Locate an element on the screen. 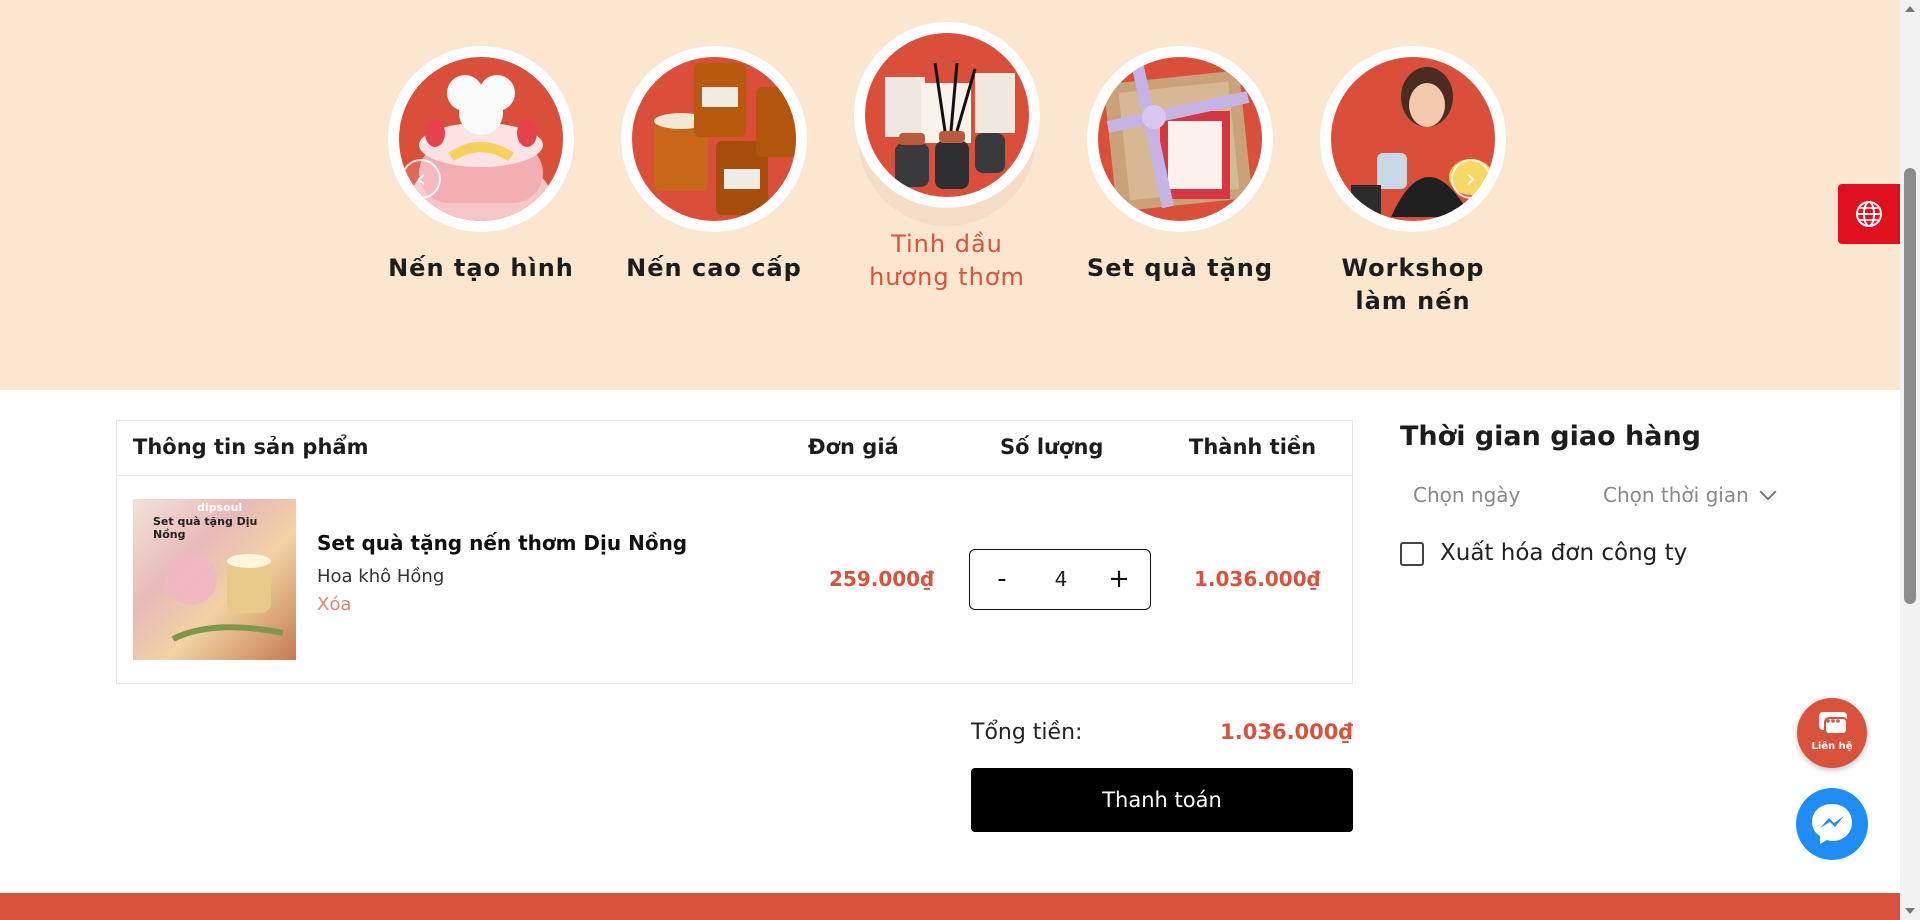 This screenshot has height=920, width=1920. category-item-premium-candles: Nến cao cấp is located at coordinates (714, 165).